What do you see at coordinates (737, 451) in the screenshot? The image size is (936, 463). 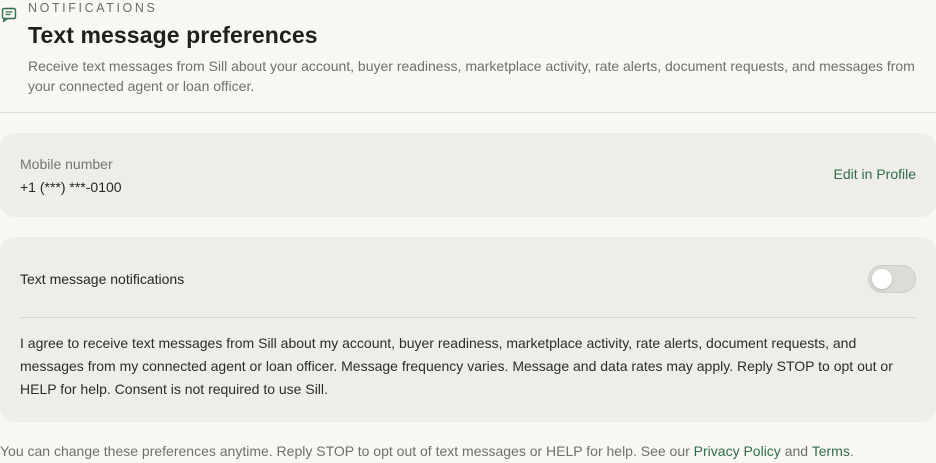 I see `privacy-policy-link: Privacy Policy` at bounding box center [737, 451].